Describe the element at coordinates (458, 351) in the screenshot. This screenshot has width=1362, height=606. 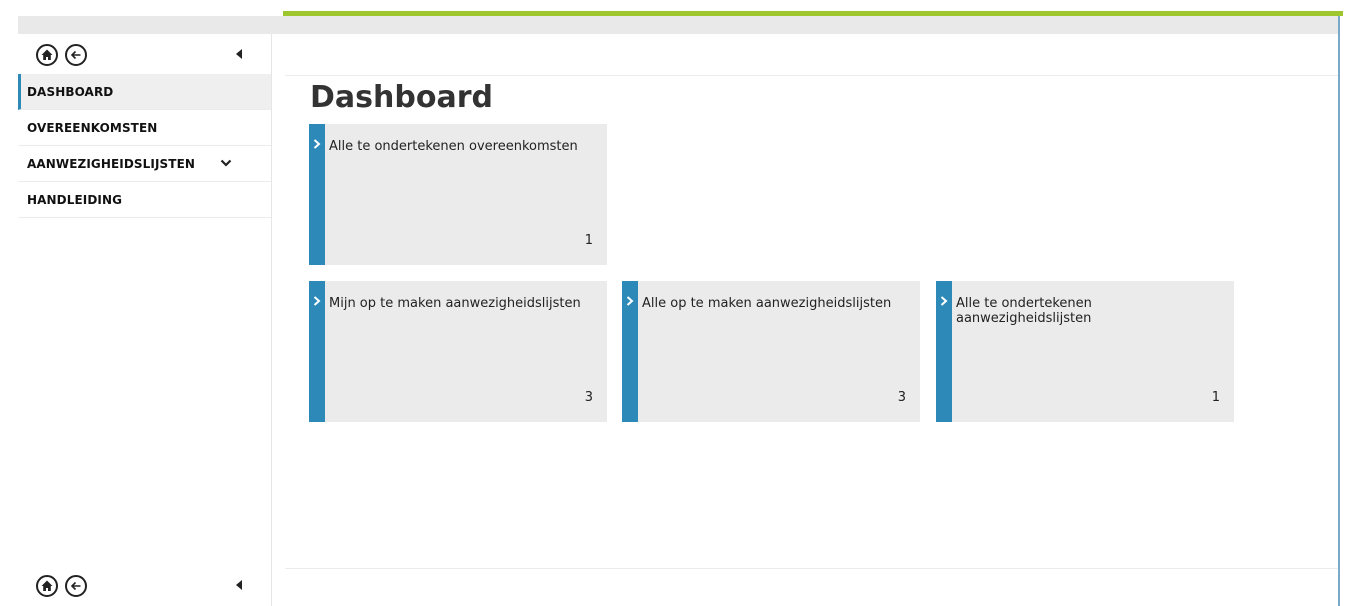
I see `dashboard-tile: Mijn op te maken aanwezigheidslijsten 3` at that location.